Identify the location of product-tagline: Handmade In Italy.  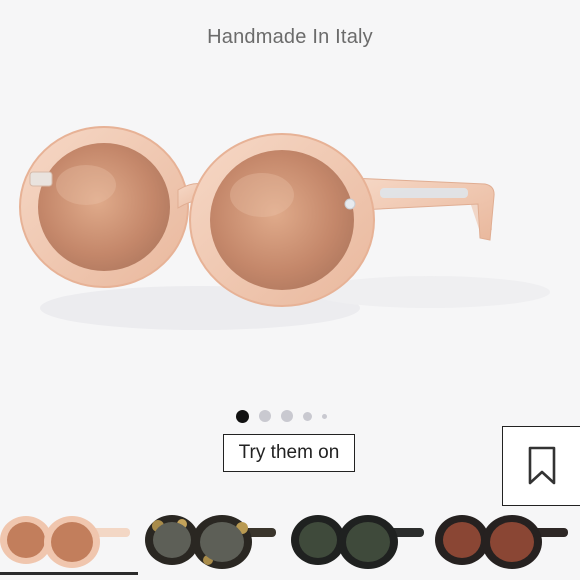
(290, 37).